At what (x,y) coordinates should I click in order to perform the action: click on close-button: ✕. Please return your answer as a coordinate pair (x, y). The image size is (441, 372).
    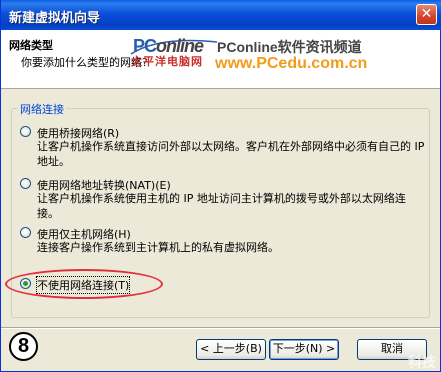
    Looking at the image, I should click on (426, 14).